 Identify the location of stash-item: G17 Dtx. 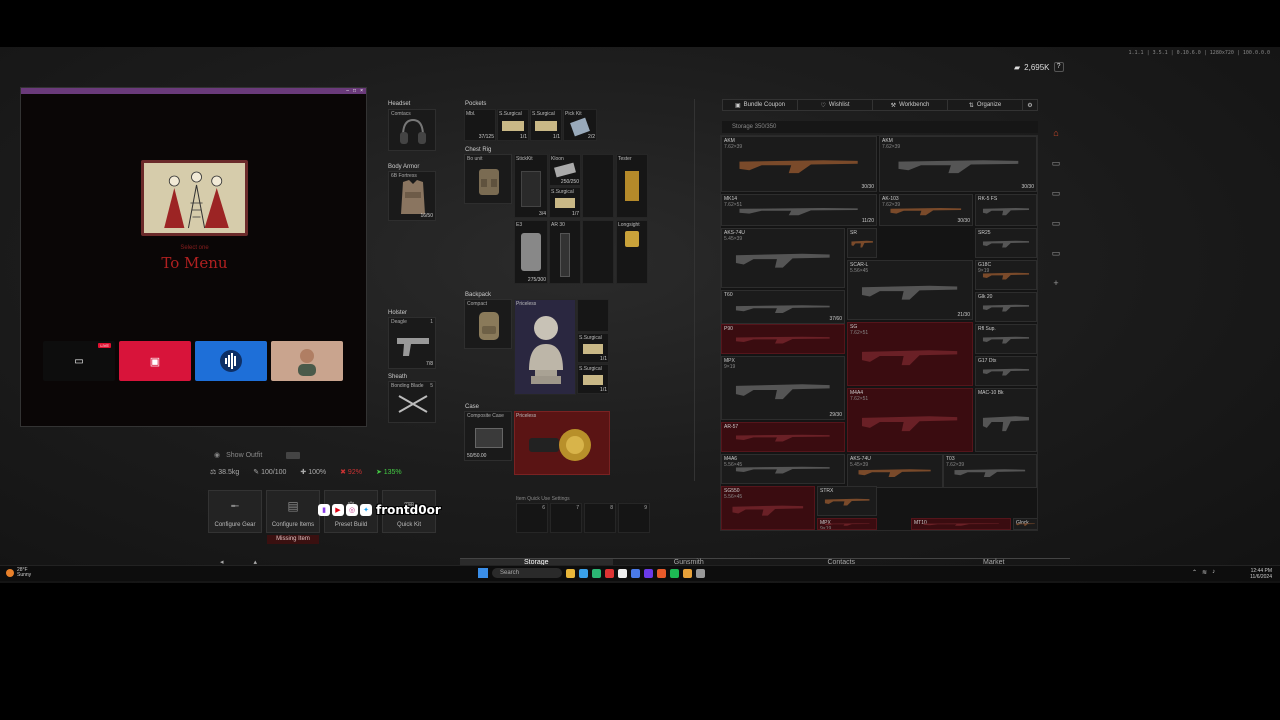
(1006, 371).